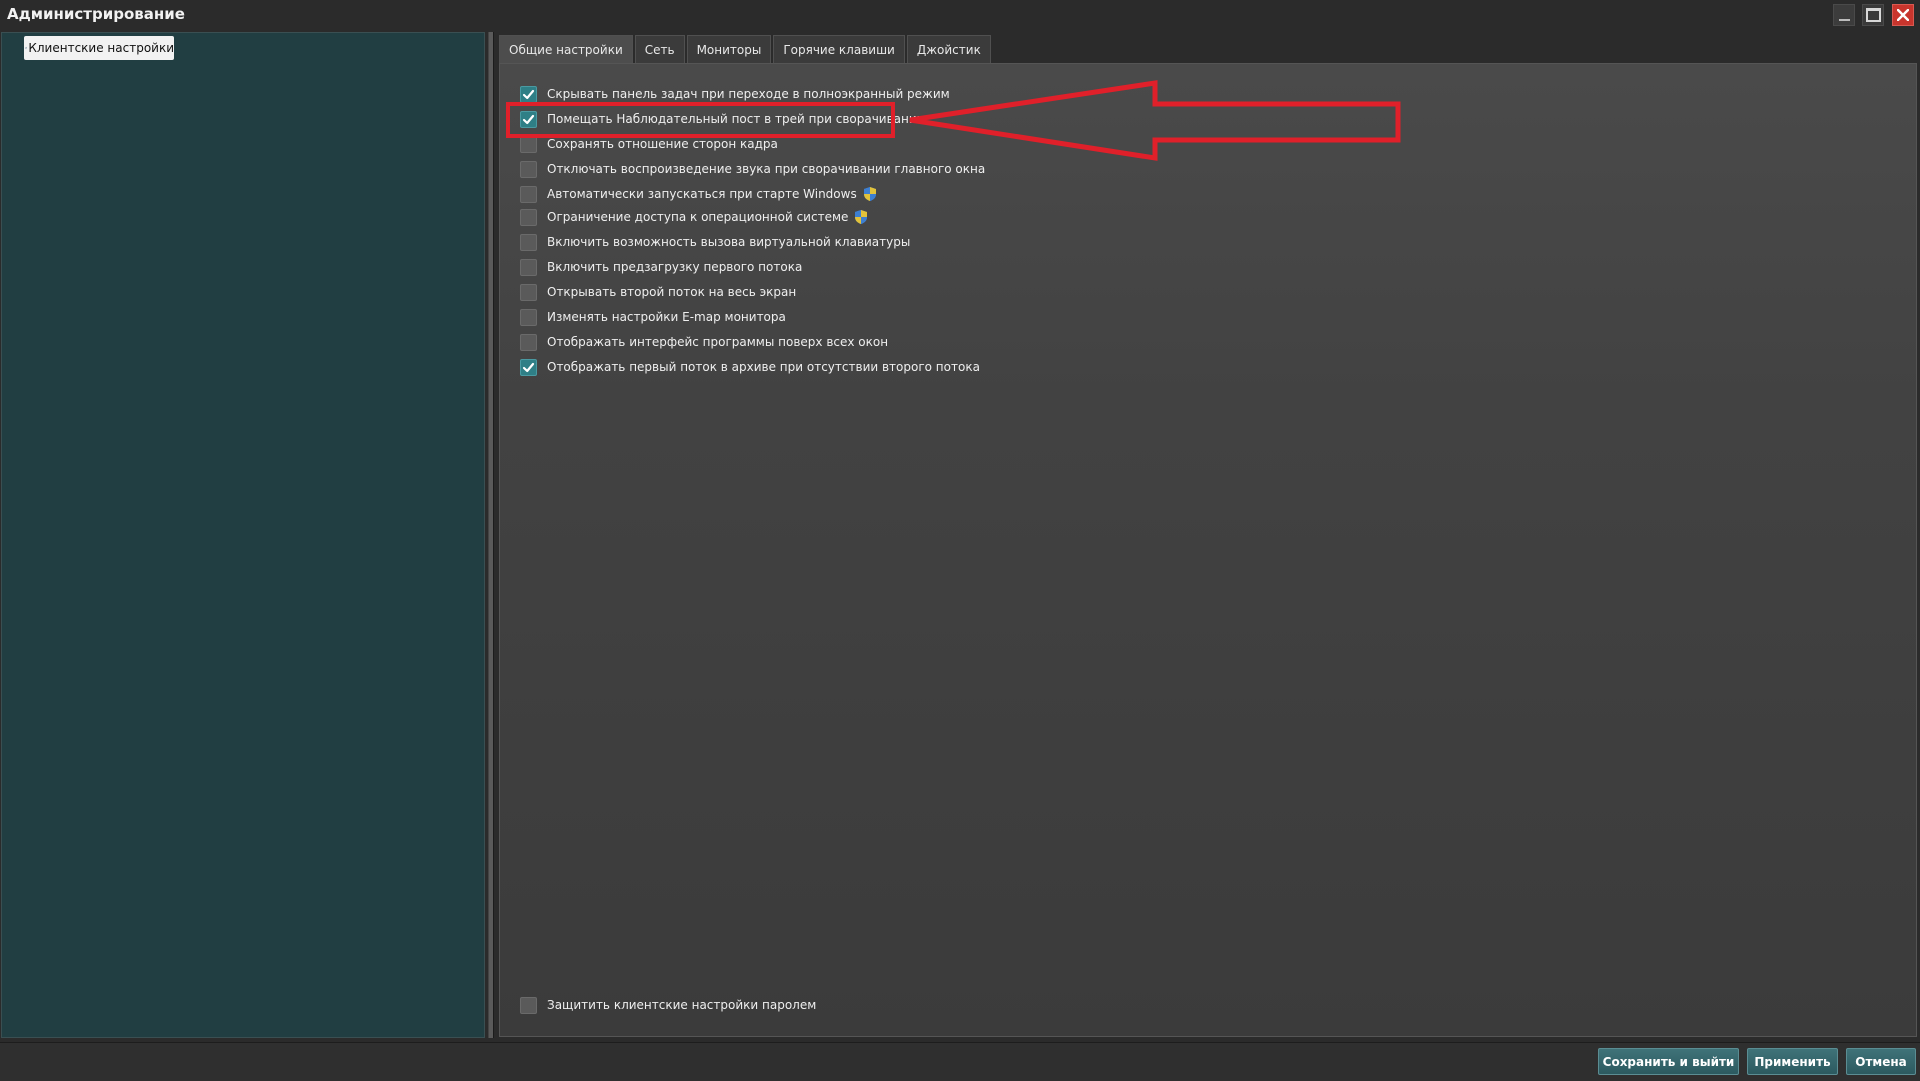  What do you see at coordinates (1668, 1061) in the screenshot?
I see `save-and-exit-button: Сохранить и выйти` at bounding box center [1668, 1061].